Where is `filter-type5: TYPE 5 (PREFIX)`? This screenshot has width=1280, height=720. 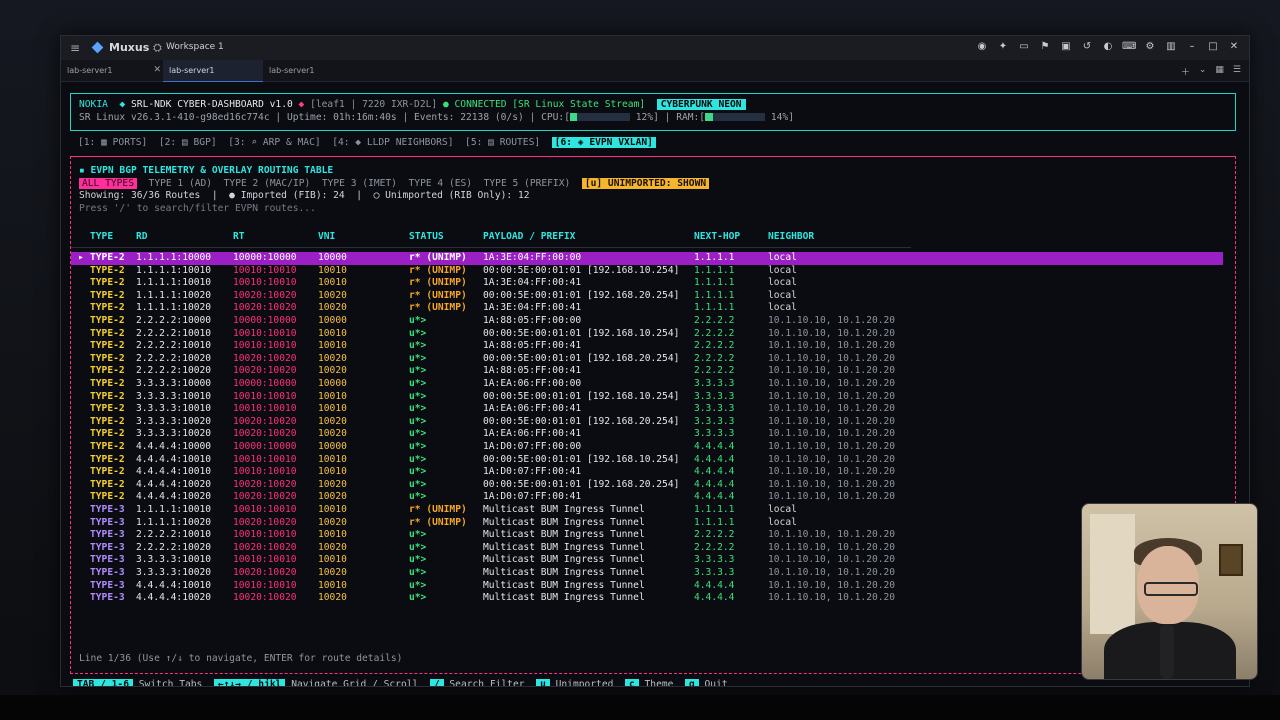
filter-type5: TYPE 5 (PREFIX) is located at coordinates (527, 183).